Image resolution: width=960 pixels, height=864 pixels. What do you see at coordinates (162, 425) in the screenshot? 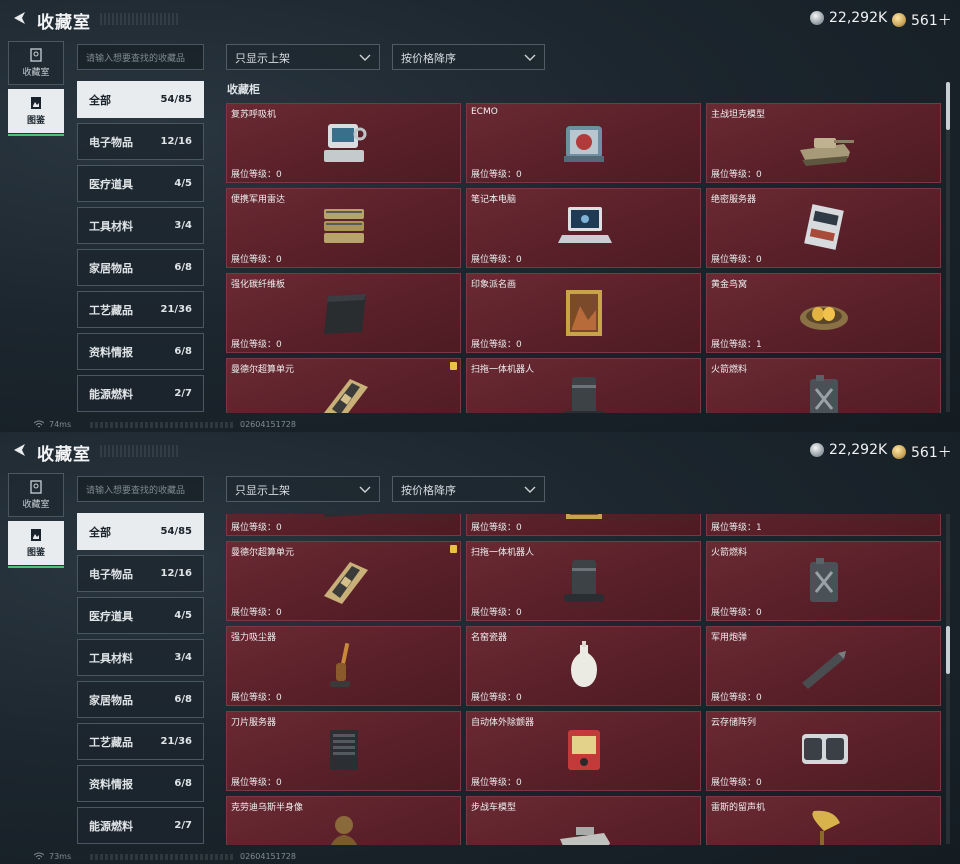
I see `uid-mask` at bounding box center [162, 425].